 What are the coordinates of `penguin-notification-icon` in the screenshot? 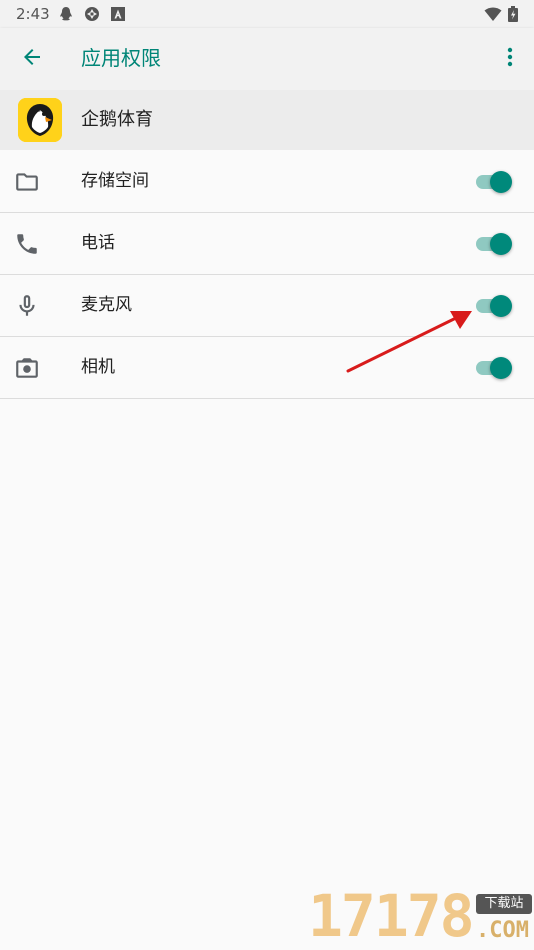 It's located at (66, 14).